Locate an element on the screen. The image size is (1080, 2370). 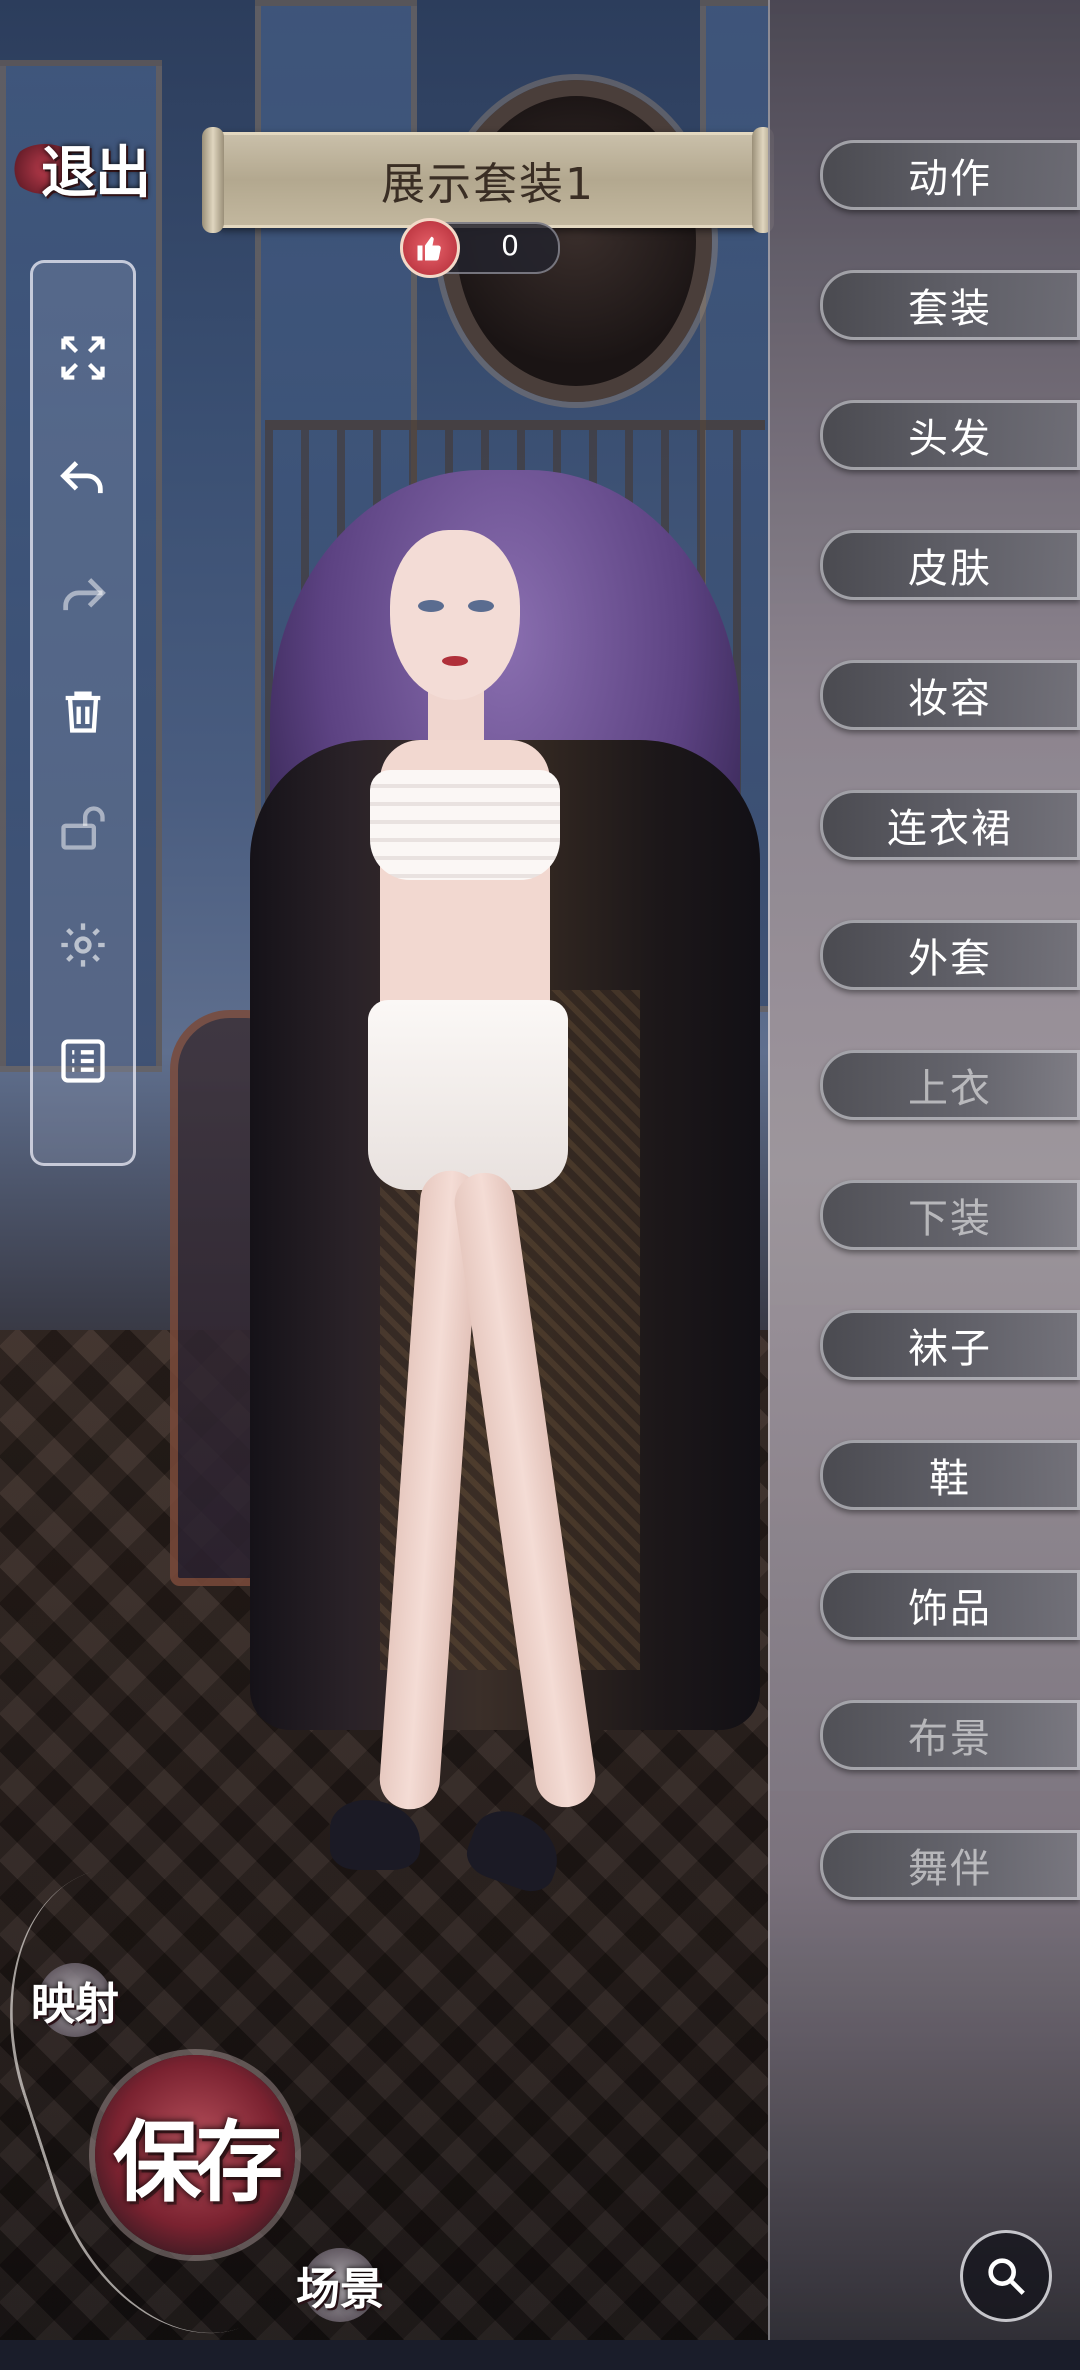
character-camisole is located at coordinates (465, 825).